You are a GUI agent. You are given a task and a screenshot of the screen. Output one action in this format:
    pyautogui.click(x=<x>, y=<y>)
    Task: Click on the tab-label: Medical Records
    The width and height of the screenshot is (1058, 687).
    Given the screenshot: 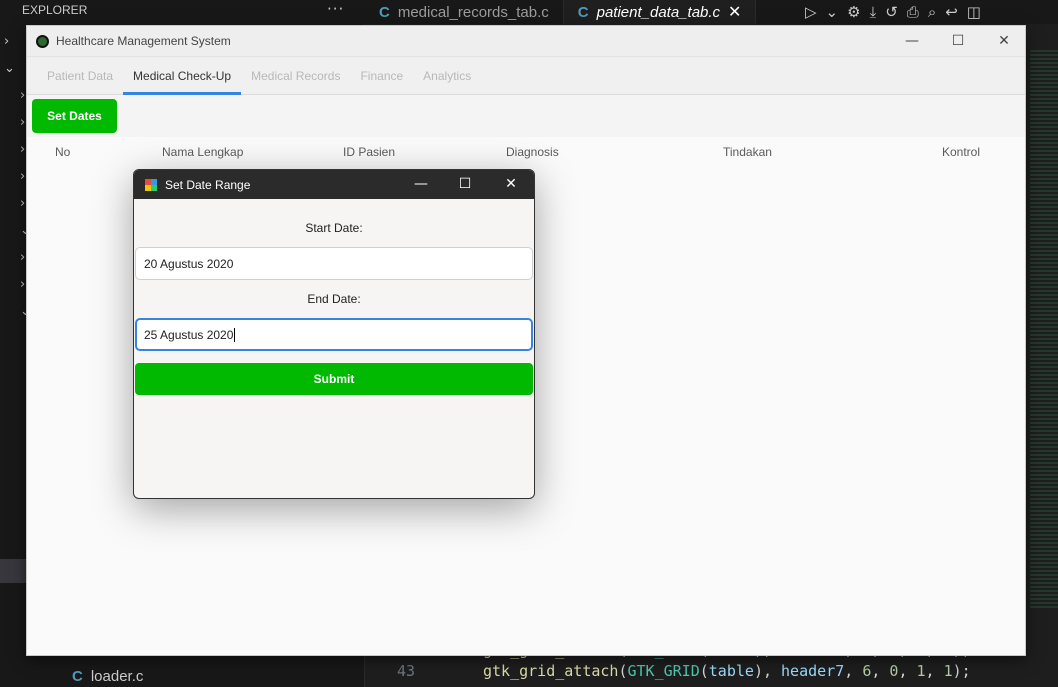 What is the action you would take?
    pyautogui.click(x=296, y=76)
    